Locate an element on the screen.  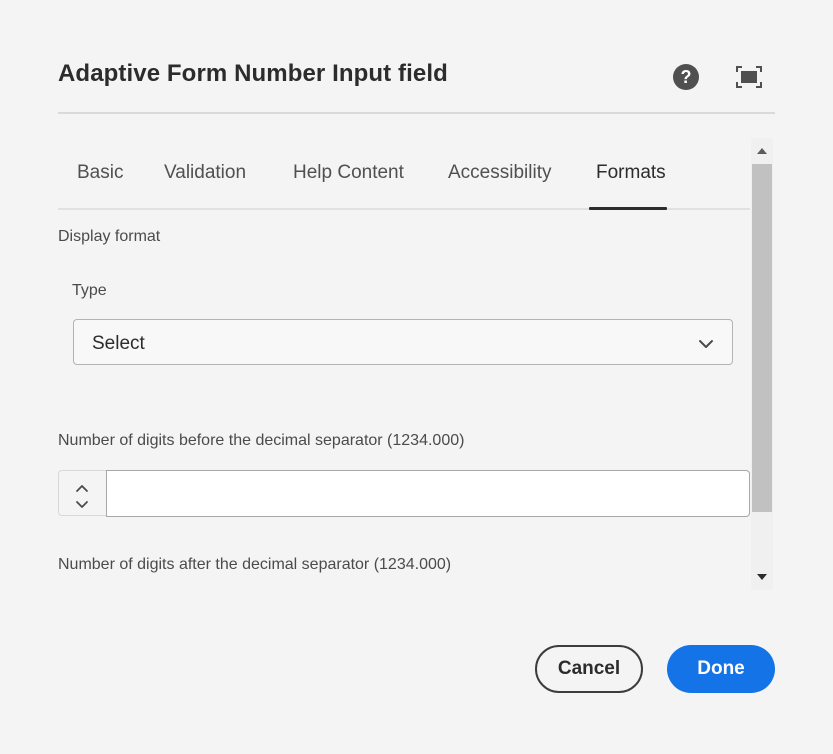
scroll-down-arrow-icon is located at coordinates (762, 577).